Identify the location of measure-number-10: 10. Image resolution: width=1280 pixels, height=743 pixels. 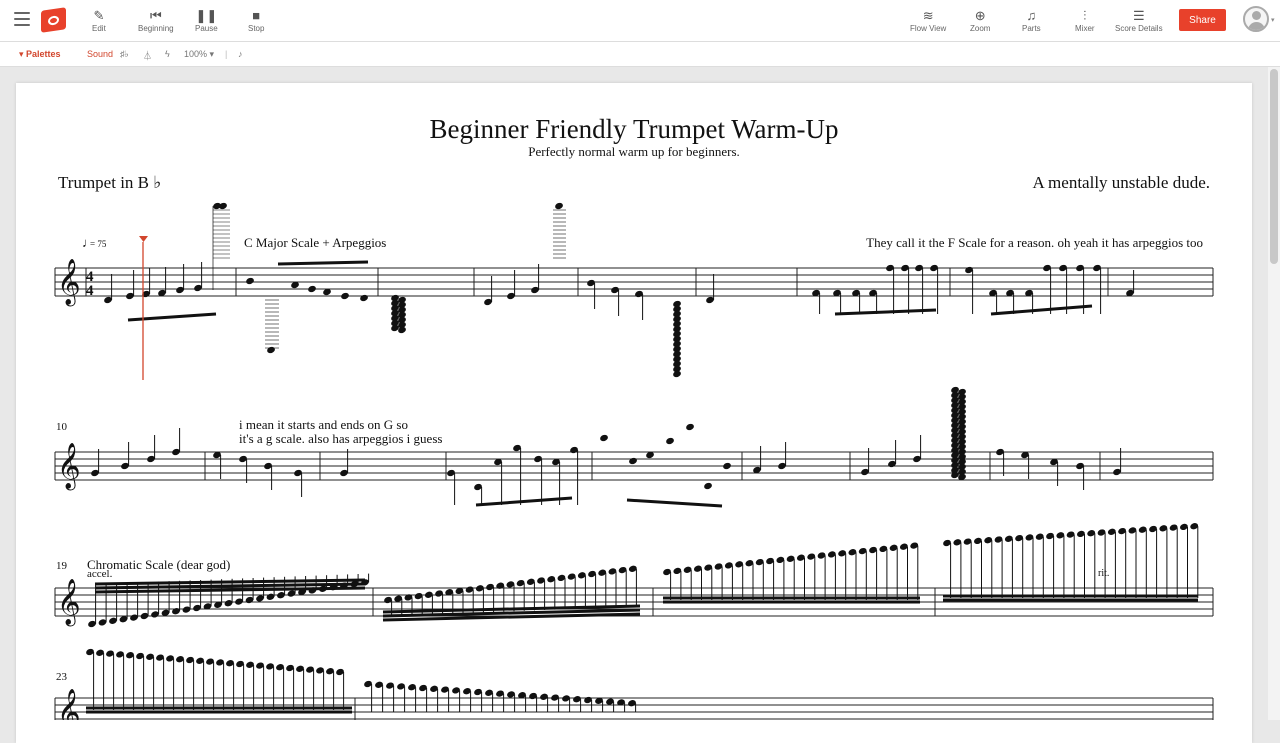
(62, 427).